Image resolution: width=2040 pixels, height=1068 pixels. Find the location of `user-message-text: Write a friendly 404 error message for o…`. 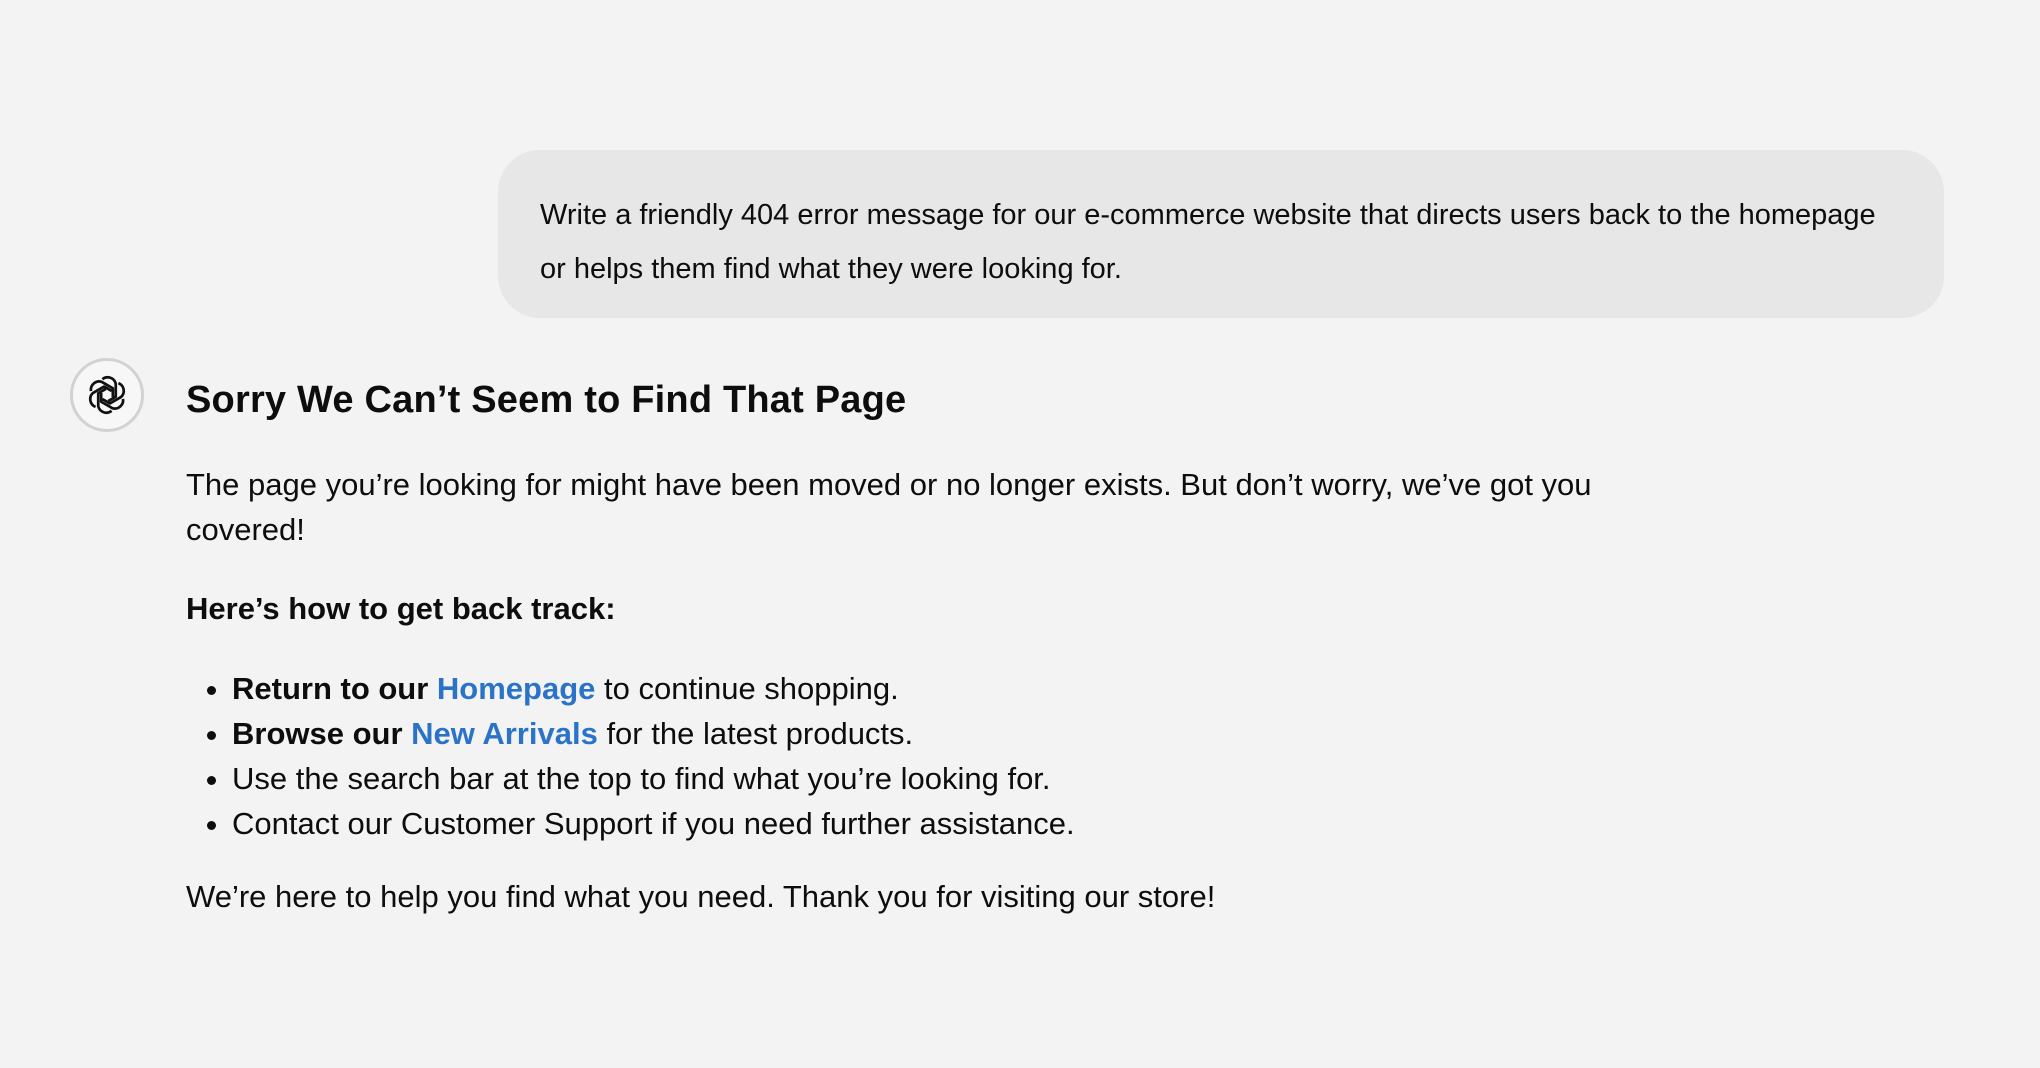

user-message-text: Write a friendly 404 error message for o… is located at coordinates (1208, 242).